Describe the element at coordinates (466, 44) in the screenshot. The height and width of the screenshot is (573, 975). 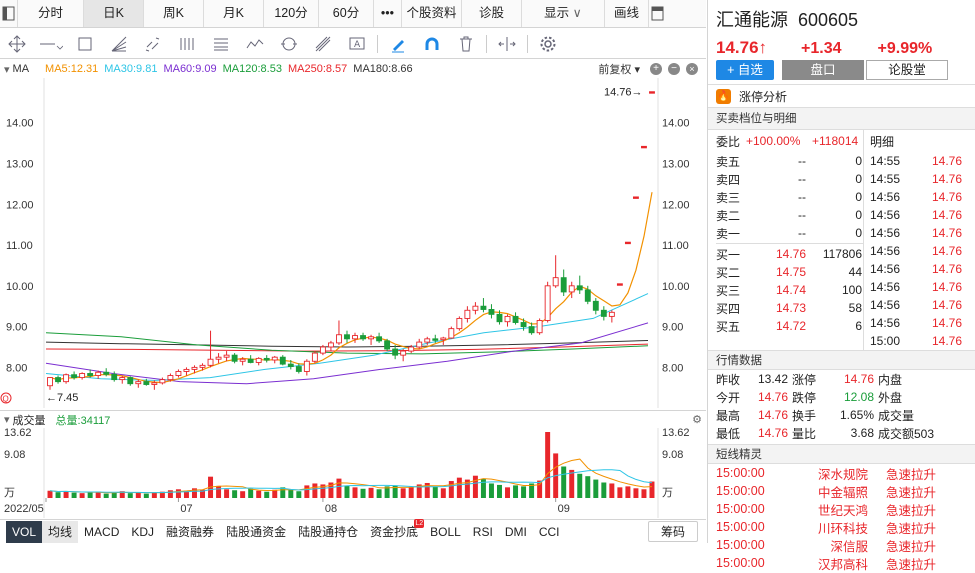
I see `trash-icon` at that location.